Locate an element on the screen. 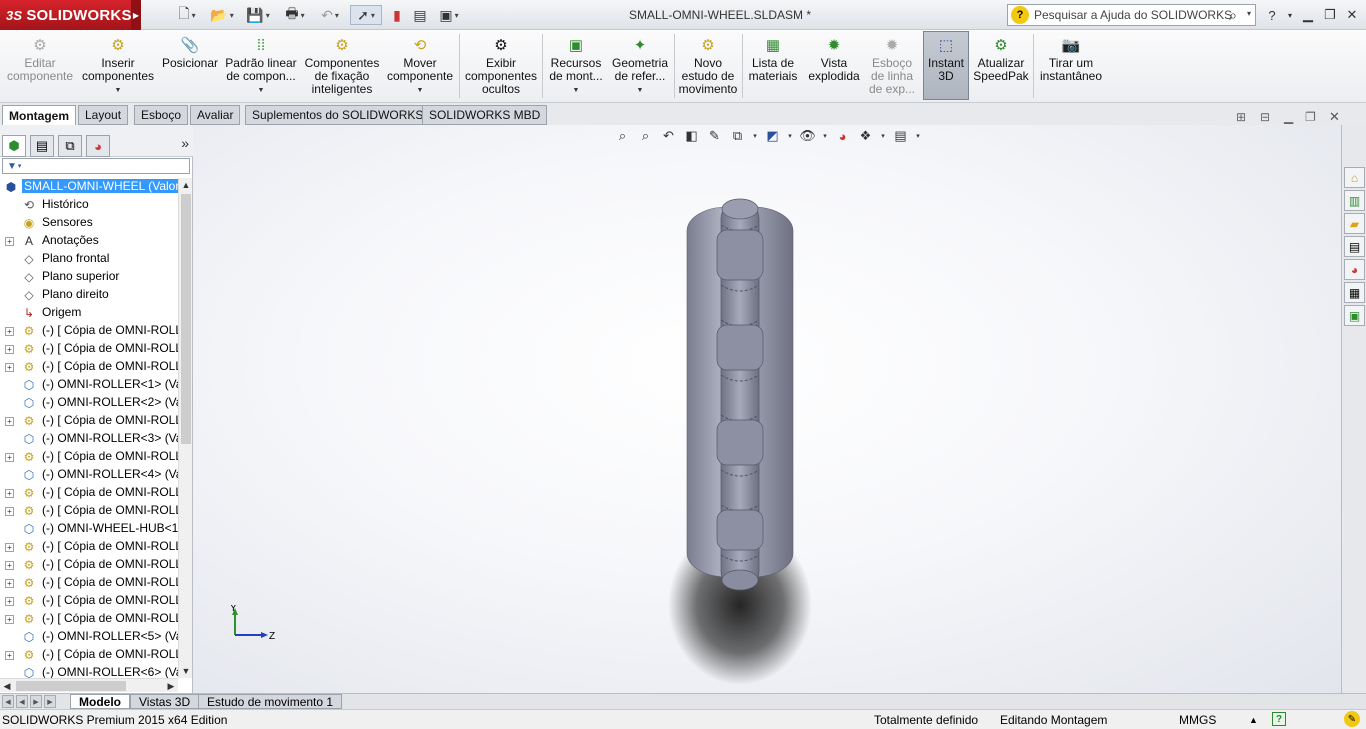 The width and height of the screenshot is (1366, 729). configurationmanager-tab: ⧉ is located at coordinates (70, 146).